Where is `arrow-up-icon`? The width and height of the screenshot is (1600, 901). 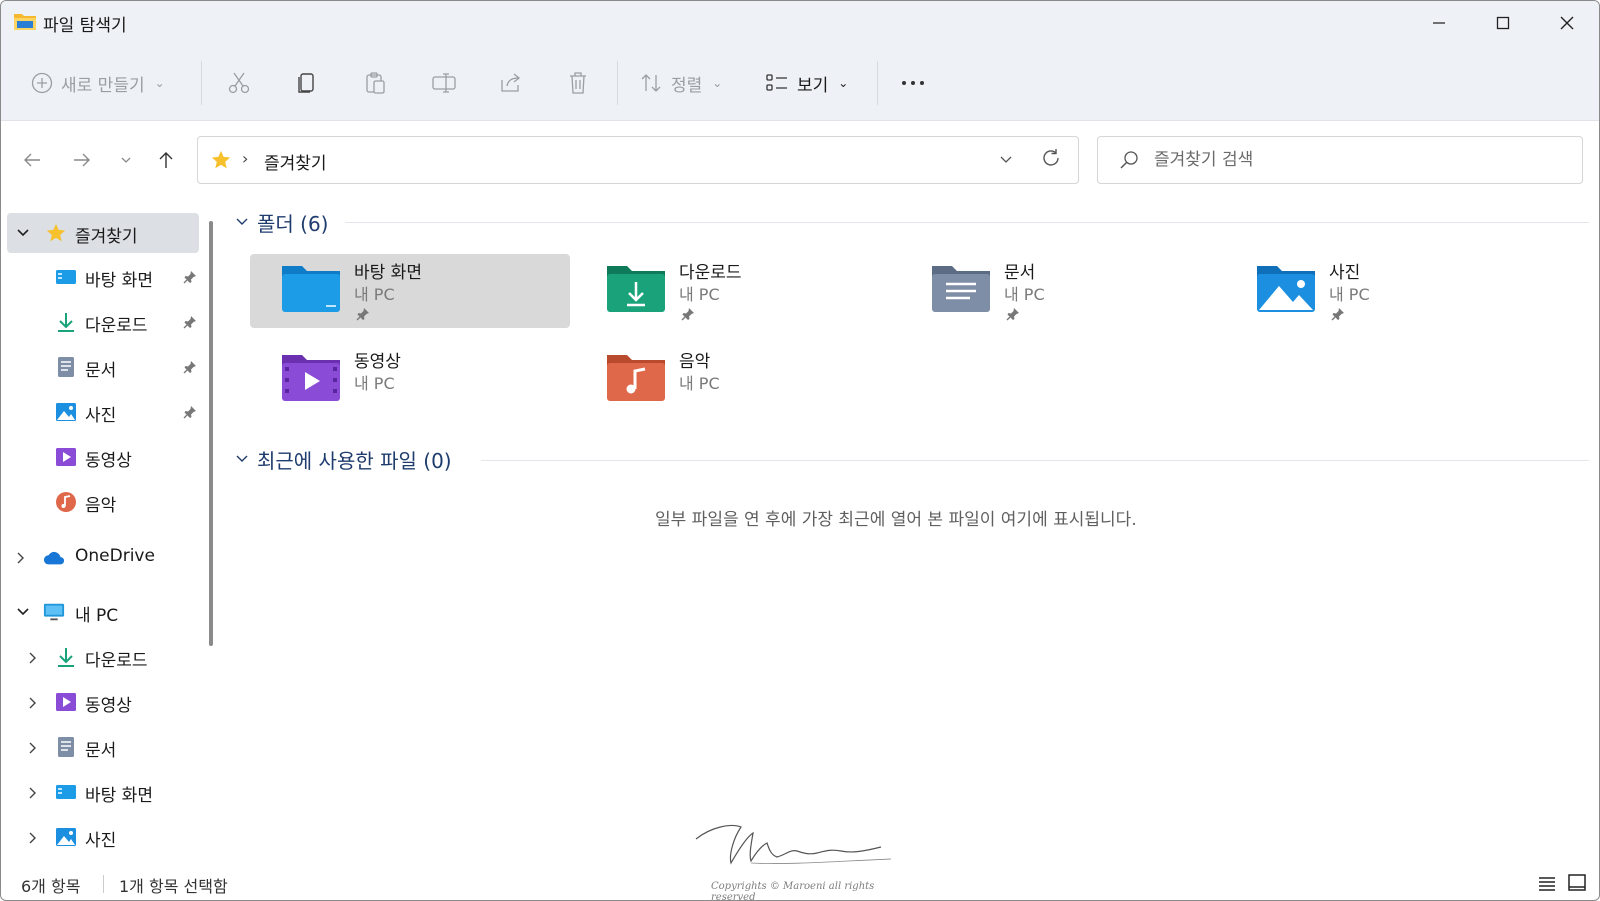
arrow-up-icon is located at coordinates (166, 160).